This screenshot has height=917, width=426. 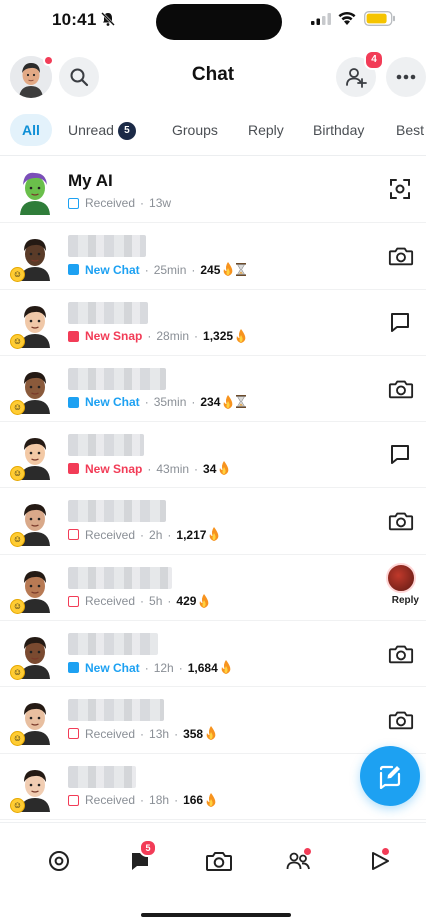 What do you see at coordinates (112, 667) in the screenshot?
I see `chat-status: New Chat` at bounding box center [112, 667].